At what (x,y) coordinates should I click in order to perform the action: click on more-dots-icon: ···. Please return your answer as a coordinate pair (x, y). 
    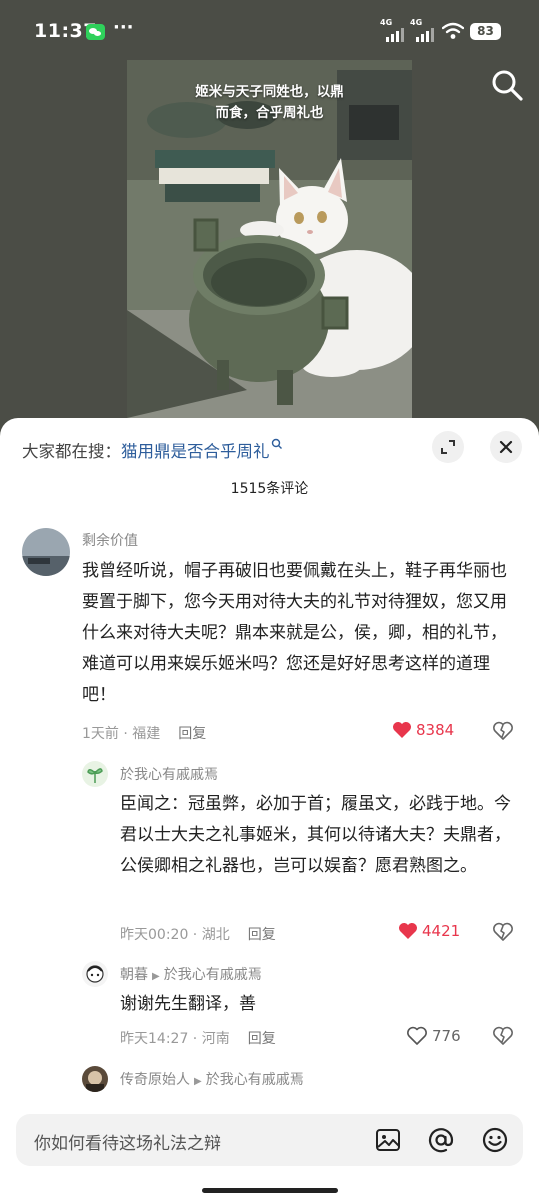
    Looking at the image, I should click on (123, 27).